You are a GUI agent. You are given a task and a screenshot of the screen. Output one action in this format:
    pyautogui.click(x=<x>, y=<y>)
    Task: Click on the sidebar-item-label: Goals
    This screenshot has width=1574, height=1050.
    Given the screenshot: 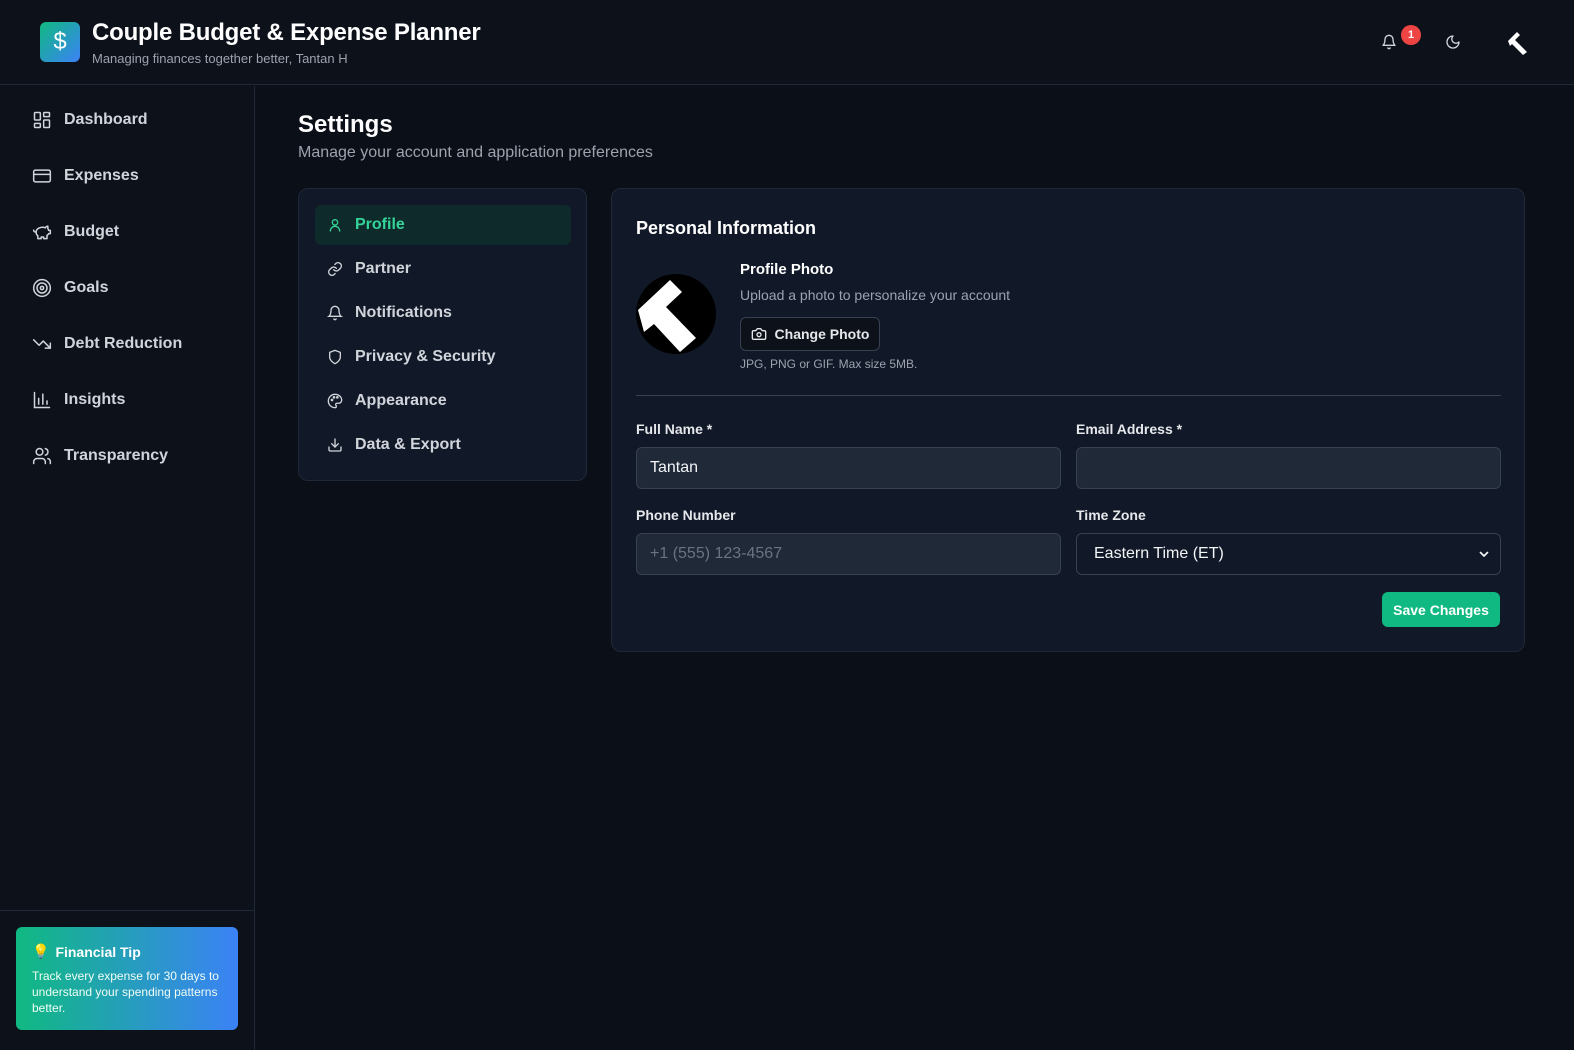 What is the action you would take?
    pyautogui.click(x=86, y=287)
    